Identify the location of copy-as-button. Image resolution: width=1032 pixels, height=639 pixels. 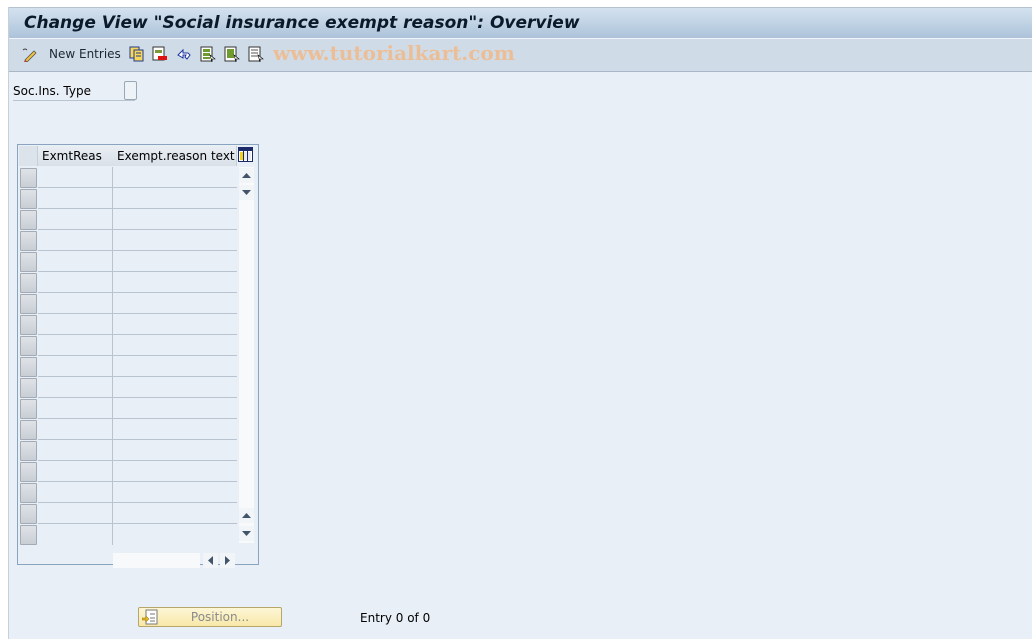
(137, 54).